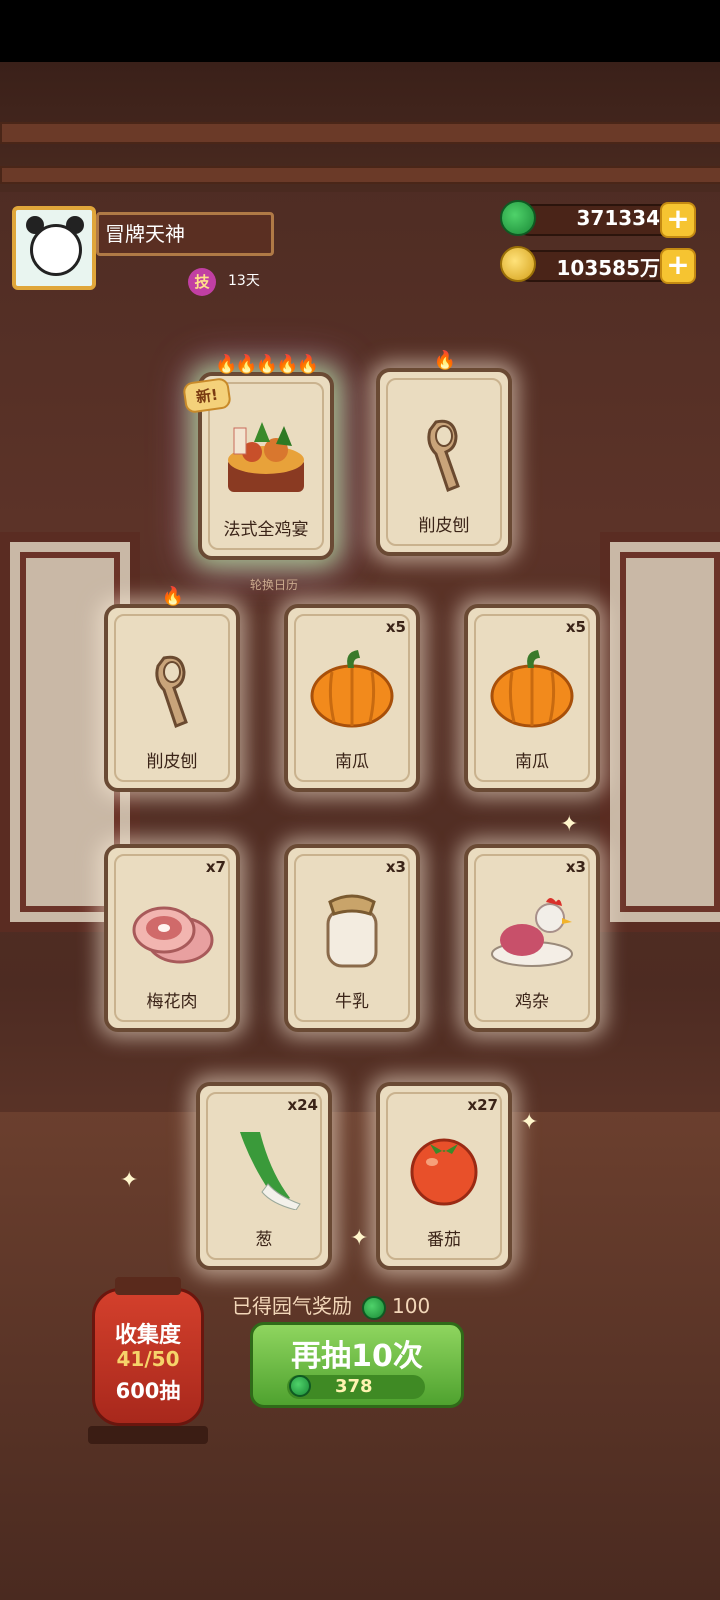  I want to click on card-quantity: x7, so click(215, 867).